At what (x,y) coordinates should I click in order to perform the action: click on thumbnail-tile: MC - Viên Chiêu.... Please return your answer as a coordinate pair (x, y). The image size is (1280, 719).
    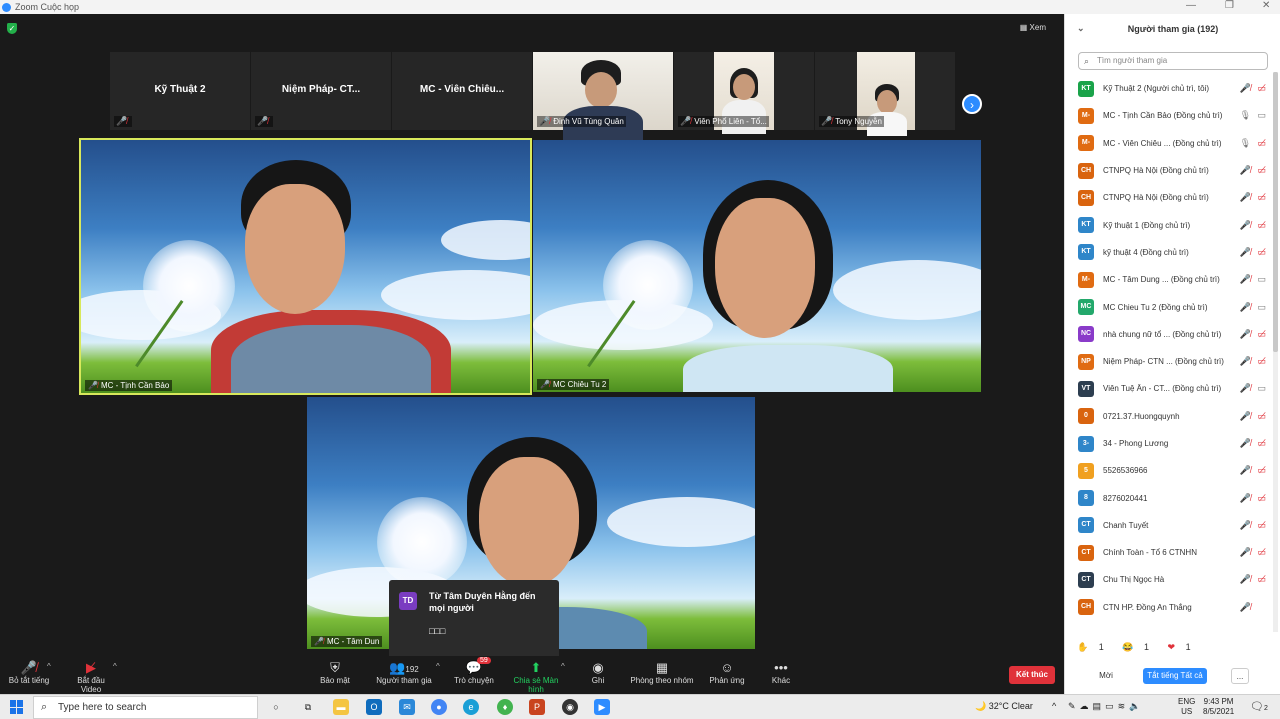
    Looking at the image, I should click on (462, 91).